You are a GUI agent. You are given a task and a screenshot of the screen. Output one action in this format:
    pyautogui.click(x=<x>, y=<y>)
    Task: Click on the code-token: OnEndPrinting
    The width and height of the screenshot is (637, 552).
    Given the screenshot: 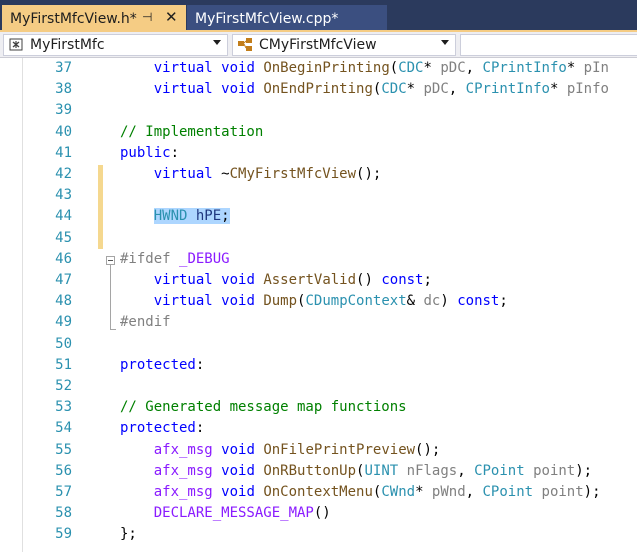 What is the action you would take?
    pyautogui.click(x=318, y=89)
    